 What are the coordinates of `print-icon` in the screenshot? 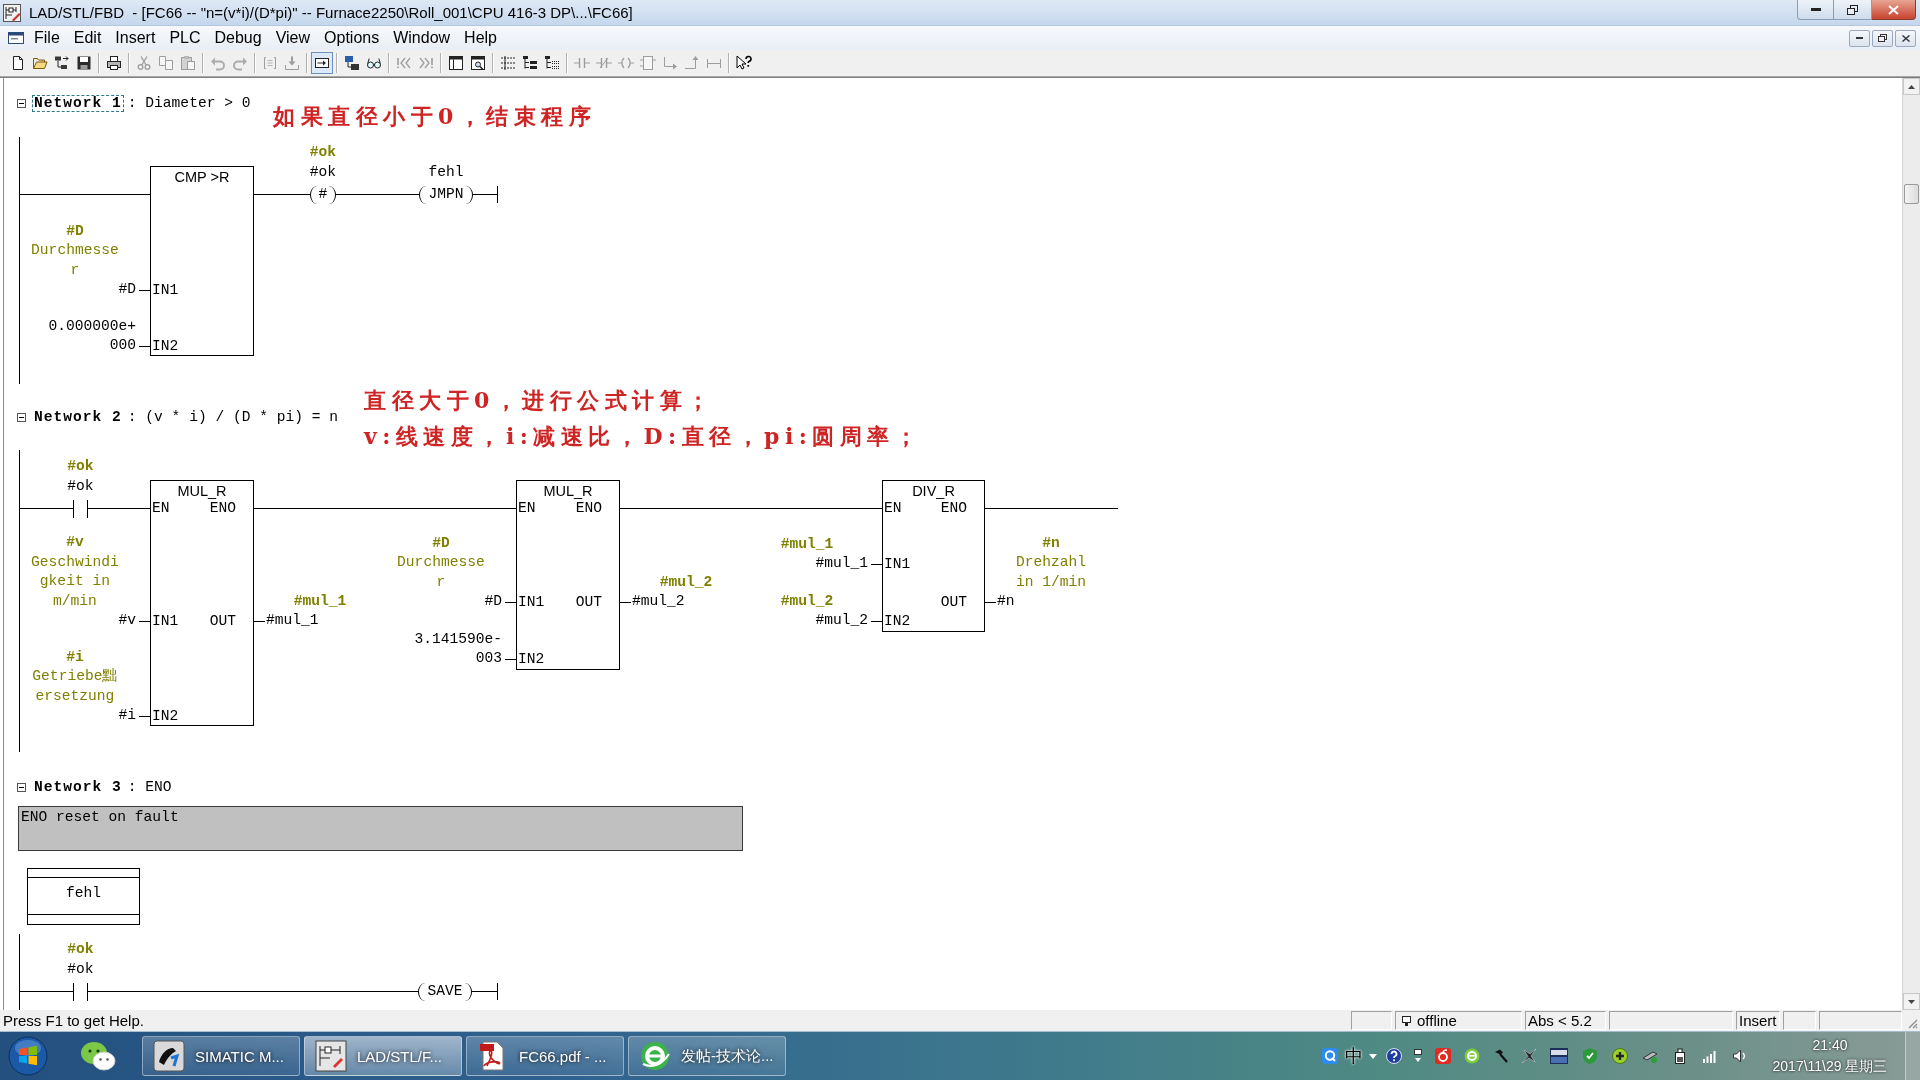 It's located at (114, 63).